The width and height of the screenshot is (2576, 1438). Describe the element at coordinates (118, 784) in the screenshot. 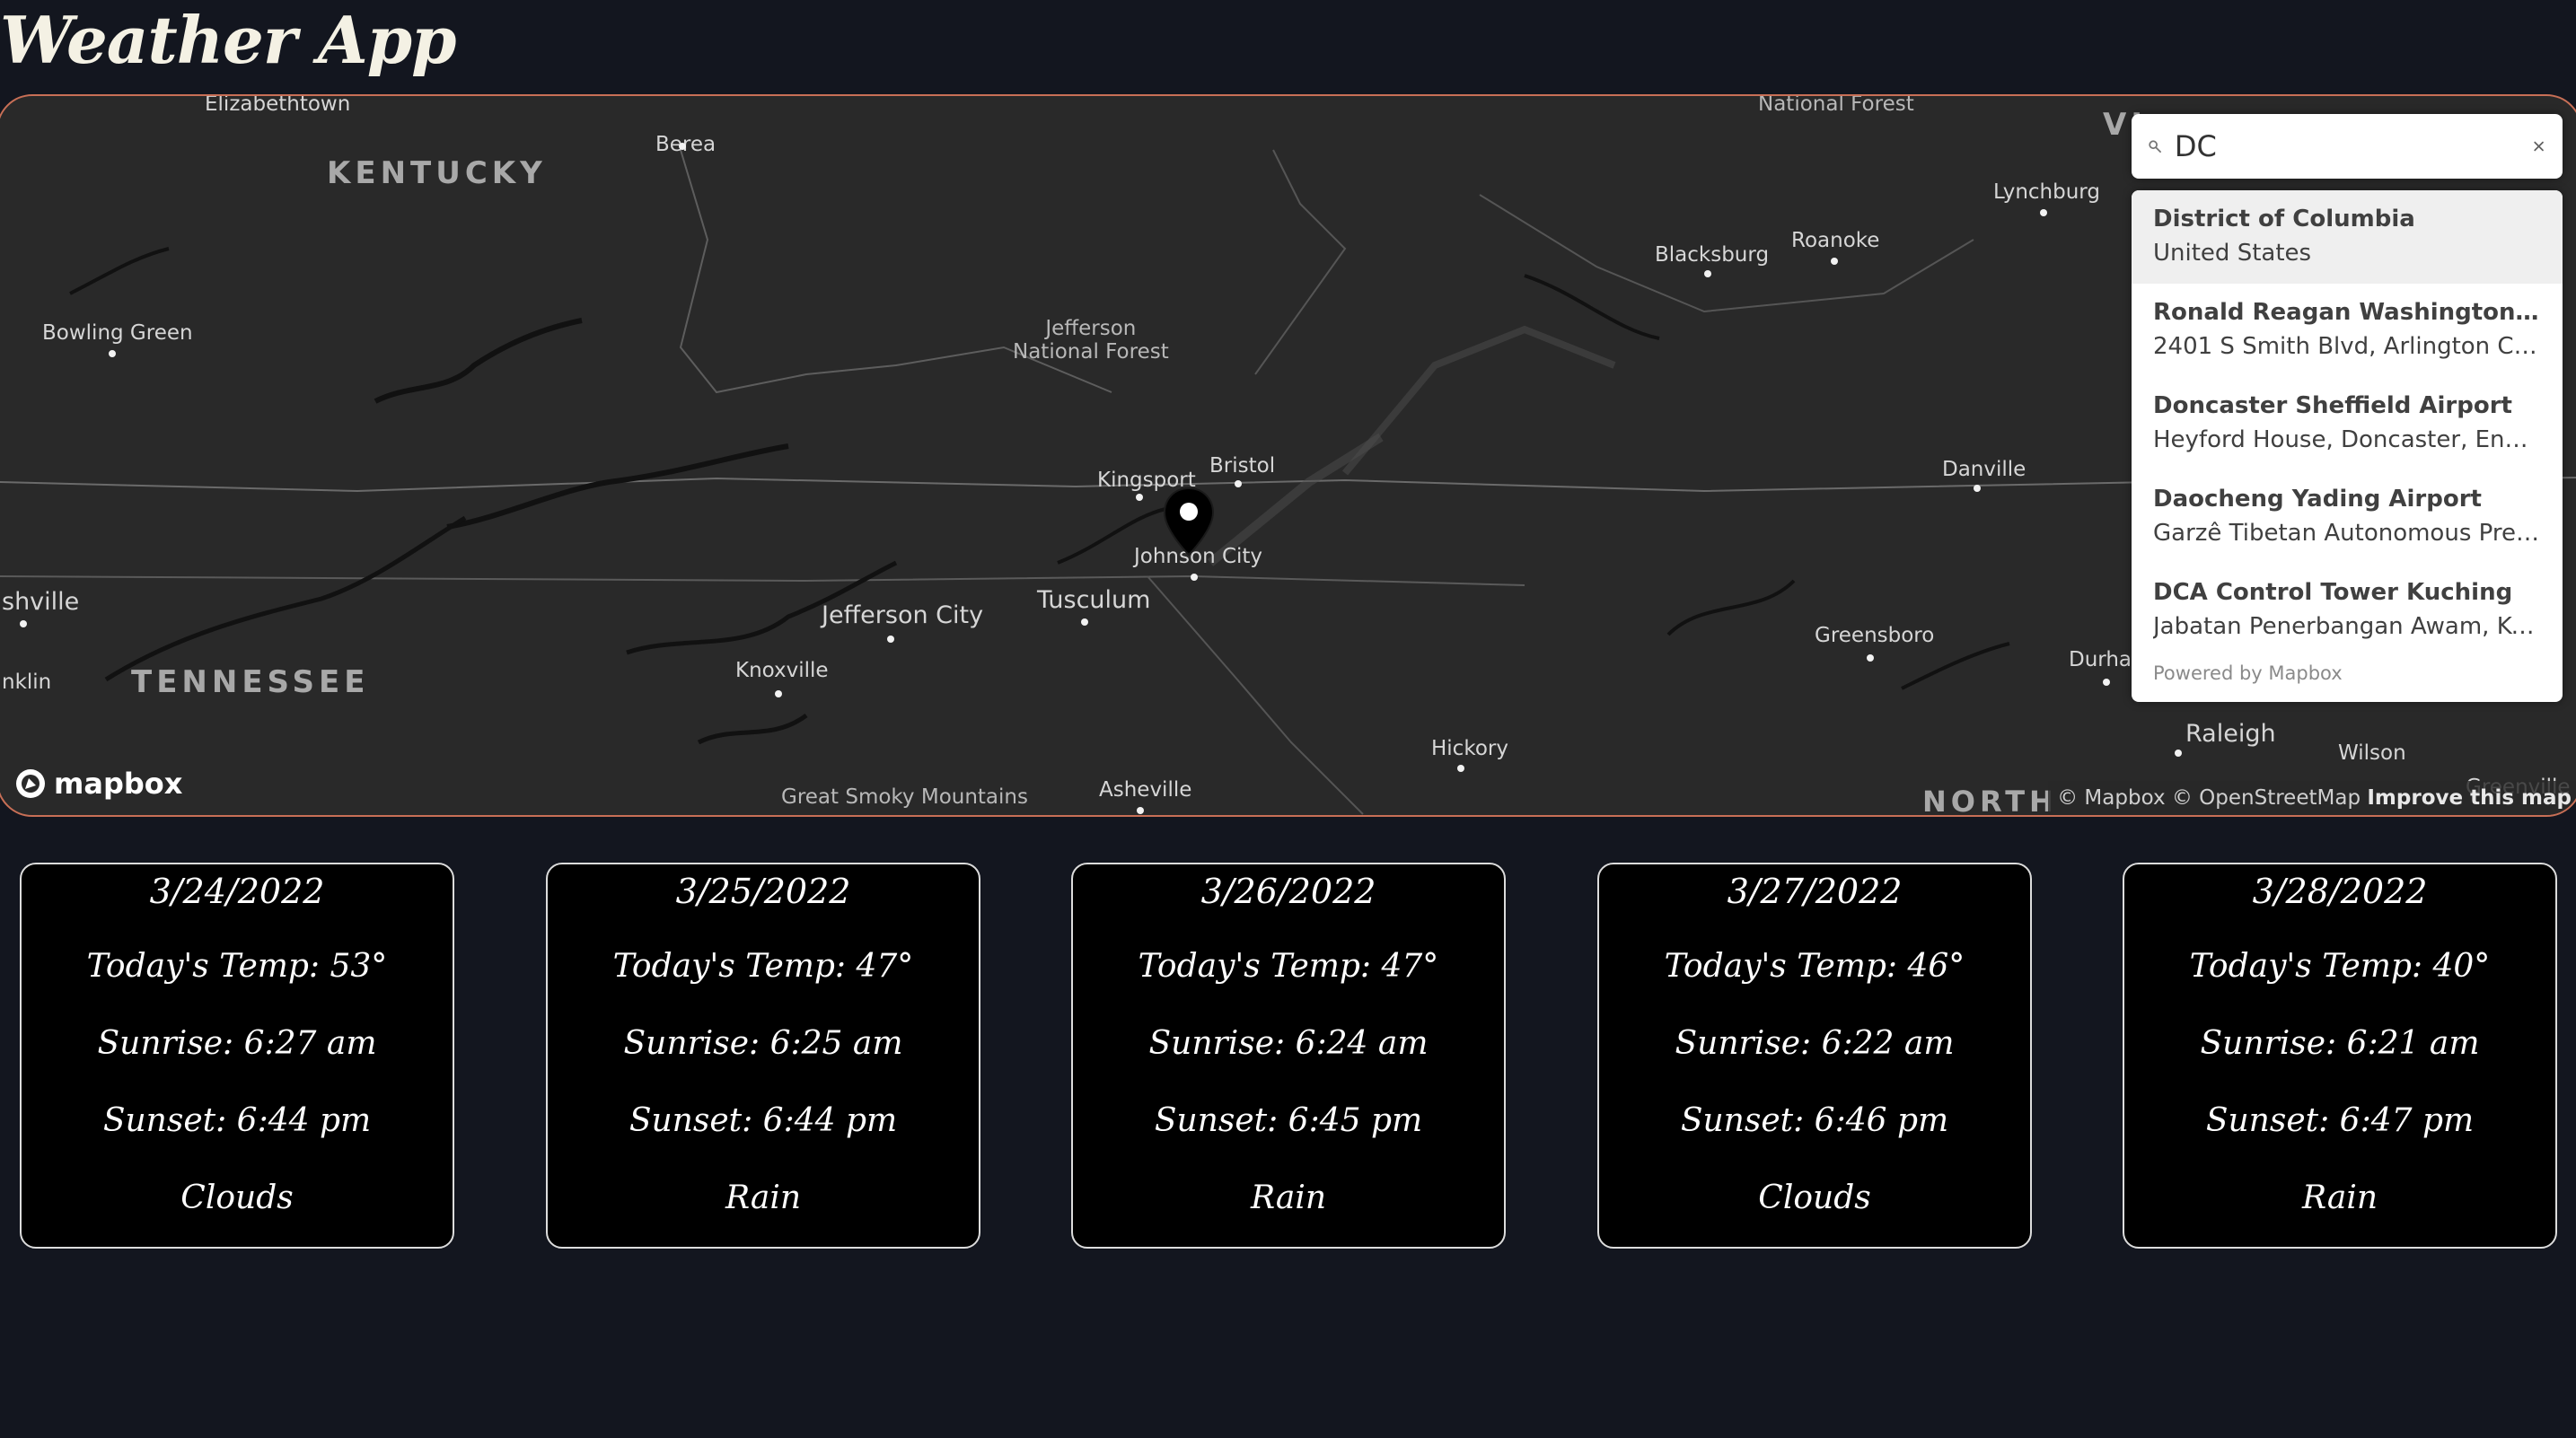

I see `mapbox-logo-text: mapbox` at that location.